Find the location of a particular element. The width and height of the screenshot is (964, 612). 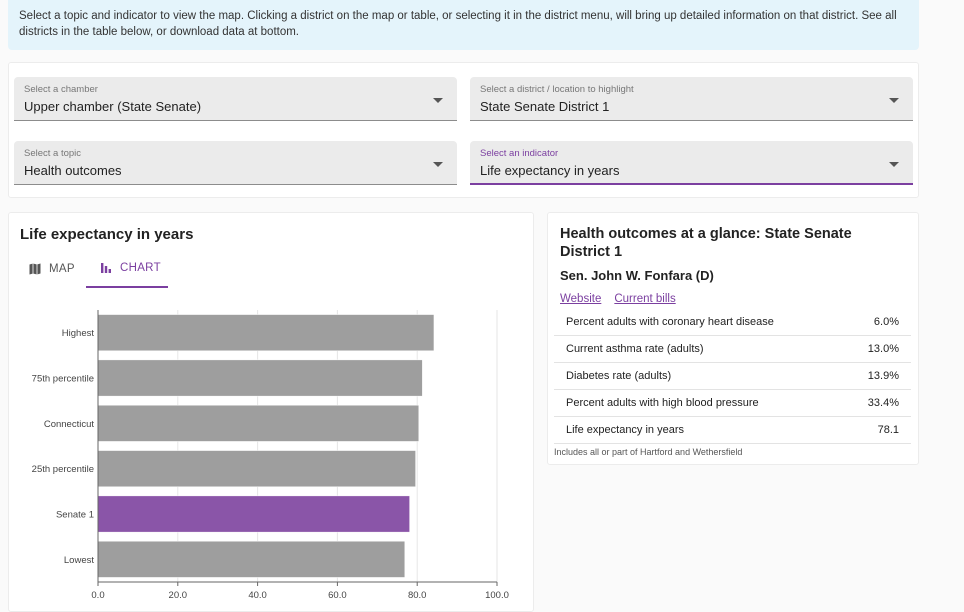

category-label: Connecticut is located at coordinates (69, 424).